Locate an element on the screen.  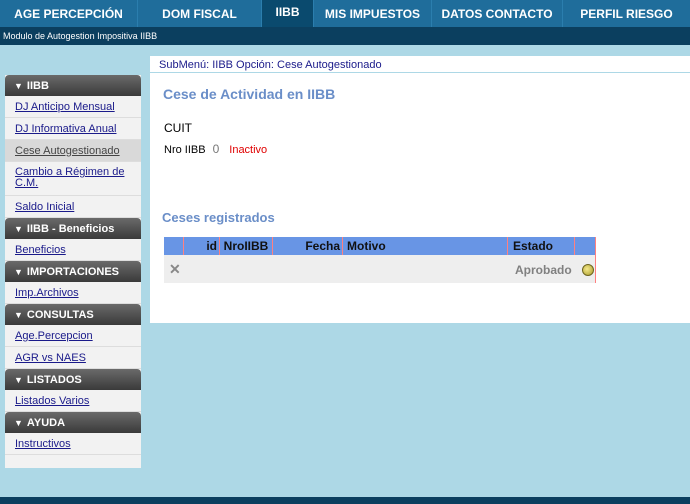
sidebar-section-listados: ▼ LISTADOS is located at coordinates (73, 379).